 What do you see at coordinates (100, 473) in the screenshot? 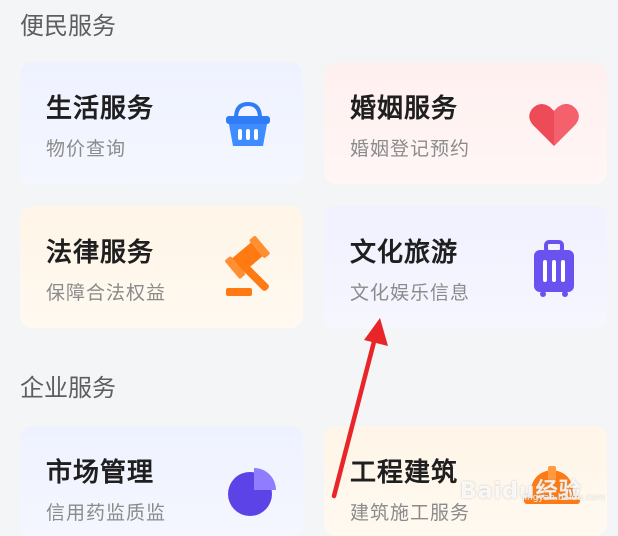
I see `card-title: 市场管理` at bounding box center [100, 473].